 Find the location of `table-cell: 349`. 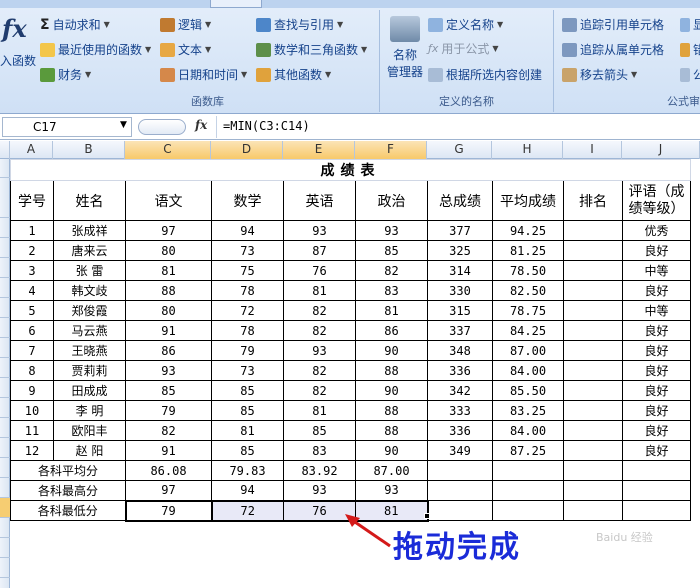

table-cell: 349 is located at coordinates (460, 450).